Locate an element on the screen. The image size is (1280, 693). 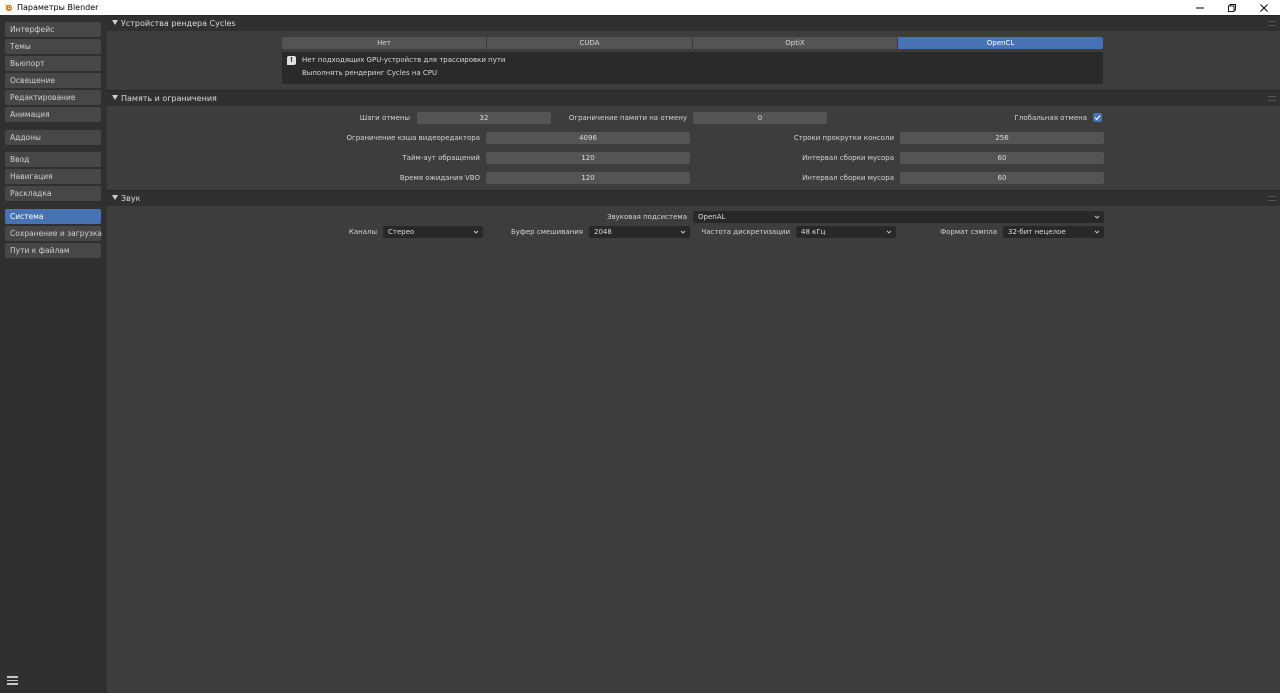
sidebar-item-system: Система is located at coordinates (53, 216).